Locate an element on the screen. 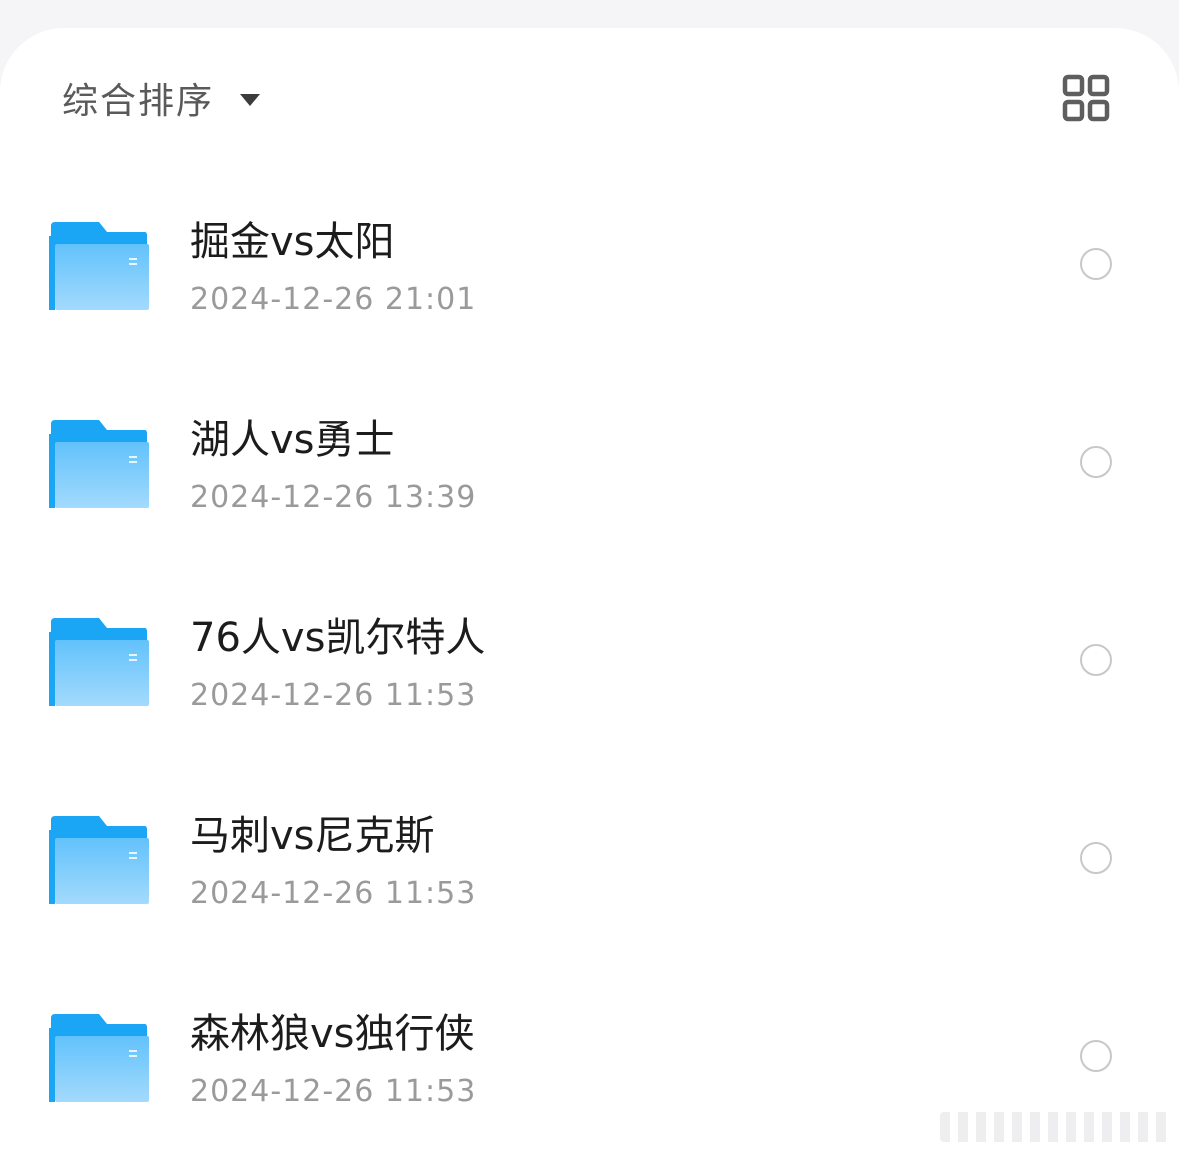  file-name: 湖人vs勇士 is located at coordinates (292, 440).